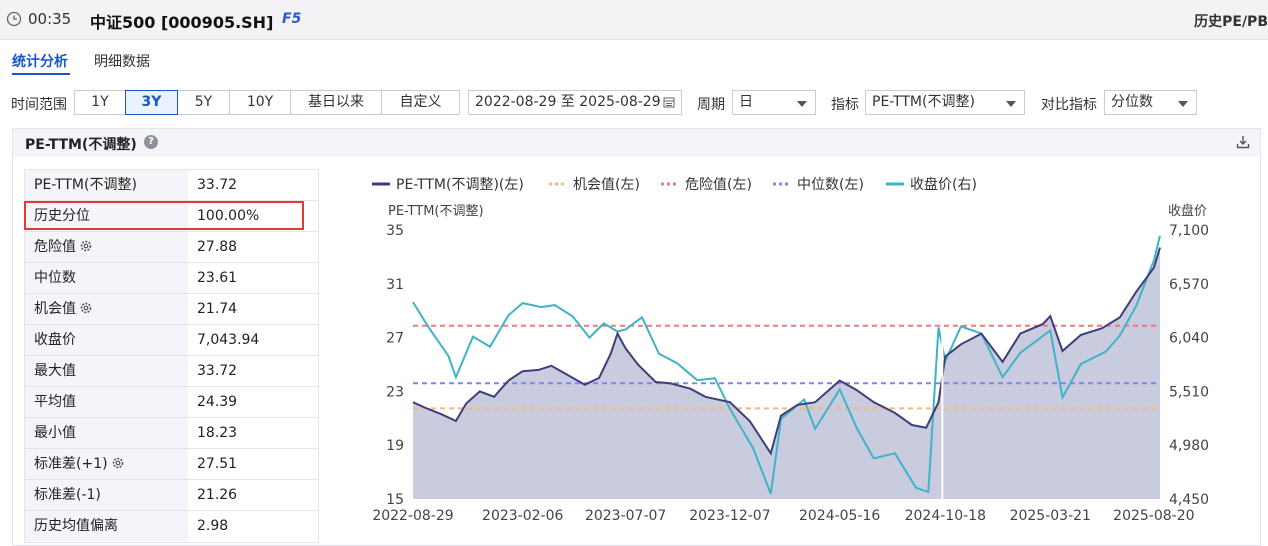 Image resolution: width=1268 pixels, height=546 pixels. I want to click on date-range-text: 2022-08-29 至 2025-08-29, so click(568, 102).